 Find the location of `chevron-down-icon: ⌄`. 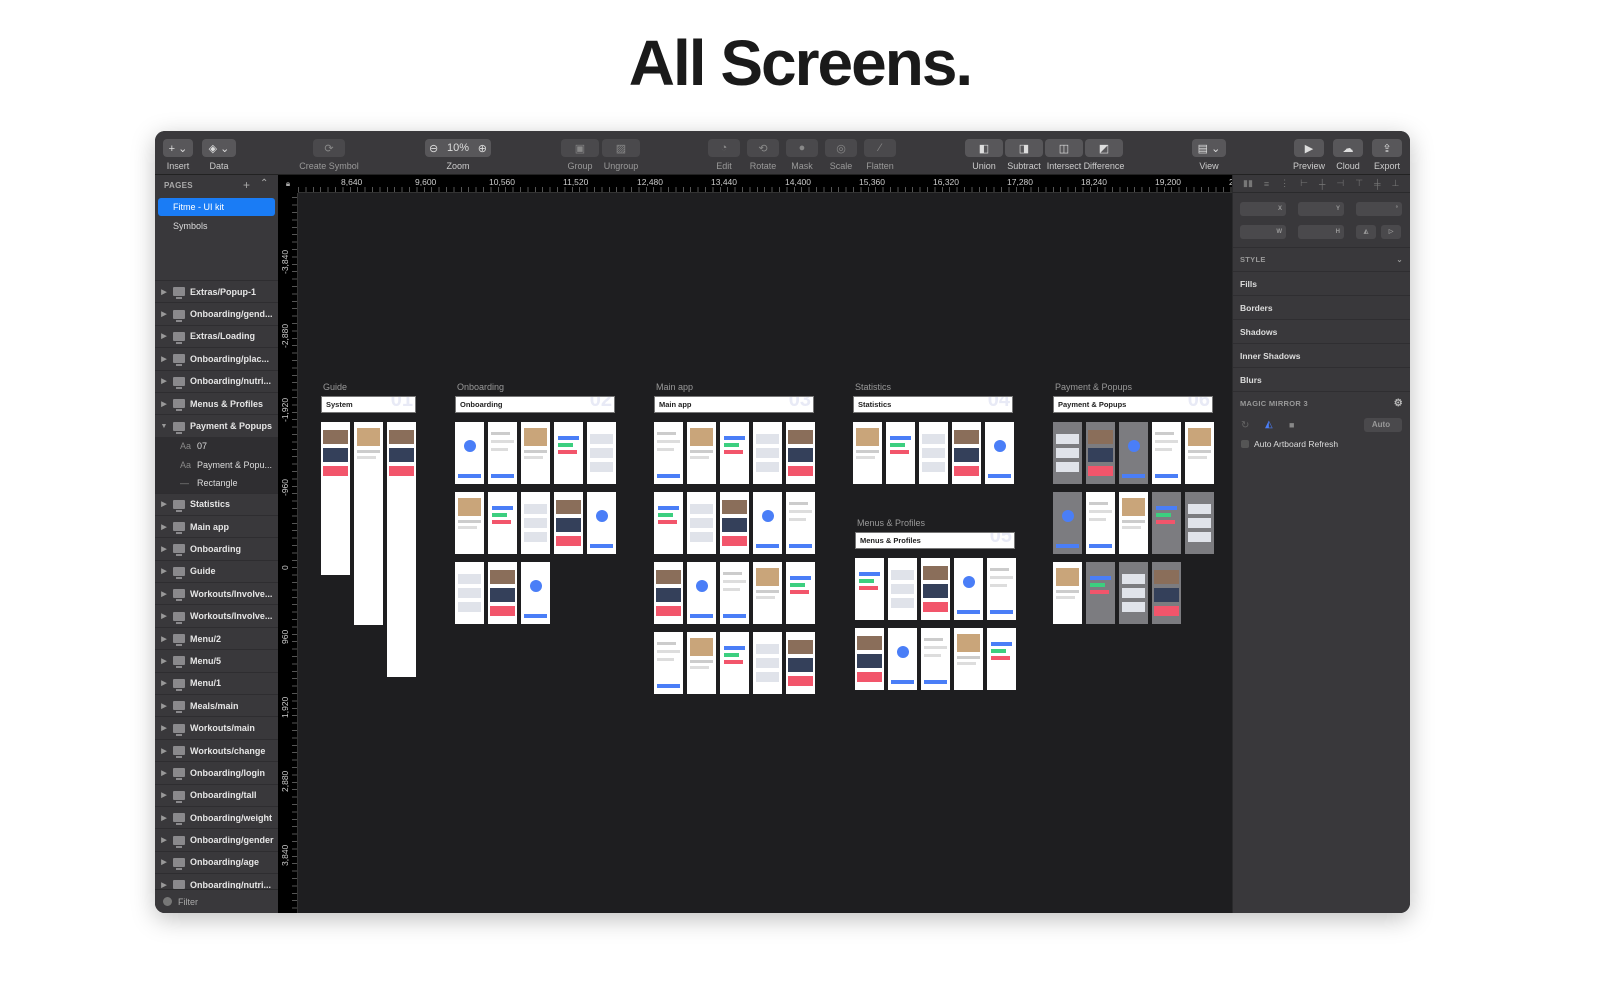

chevron-down-icon: ⌄ is located at coordinates (1399, 260).